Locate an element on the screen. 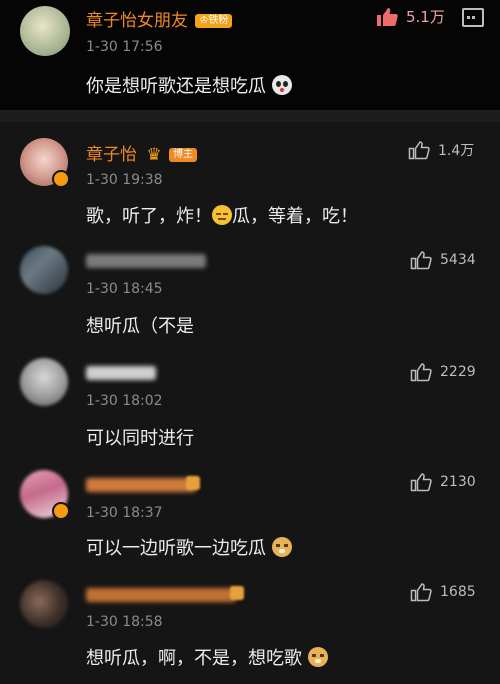  fan-badge: ♔铁粉 is located at coordinates (214, 21).